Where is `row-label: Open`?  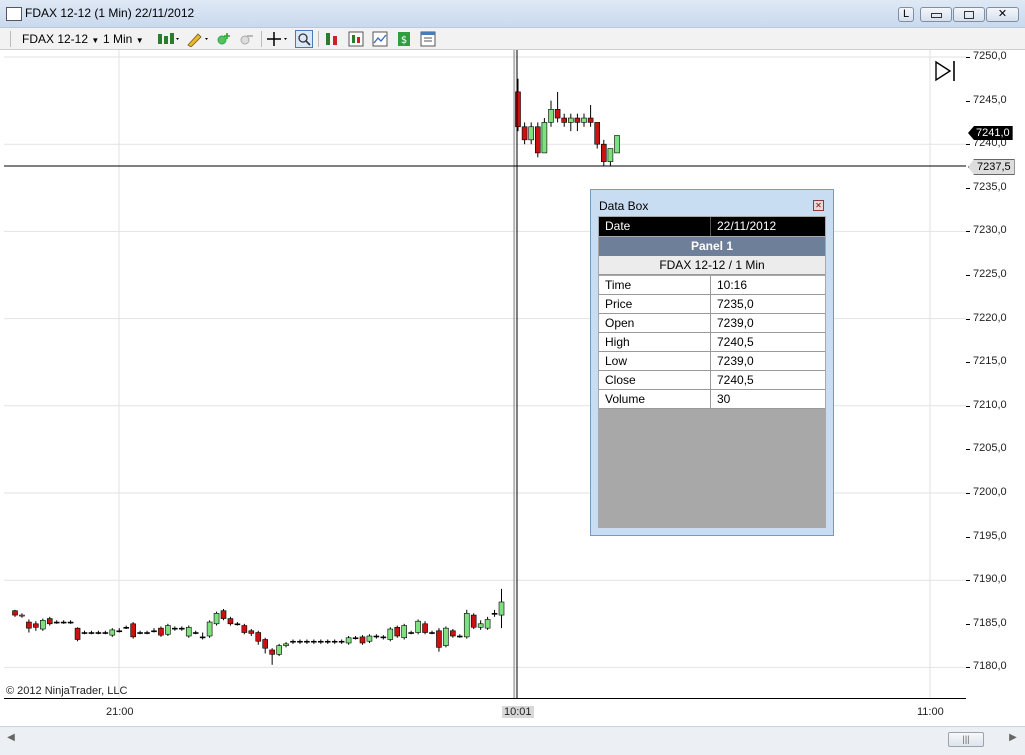 row-label: Open is located at coordinates (620, 323).